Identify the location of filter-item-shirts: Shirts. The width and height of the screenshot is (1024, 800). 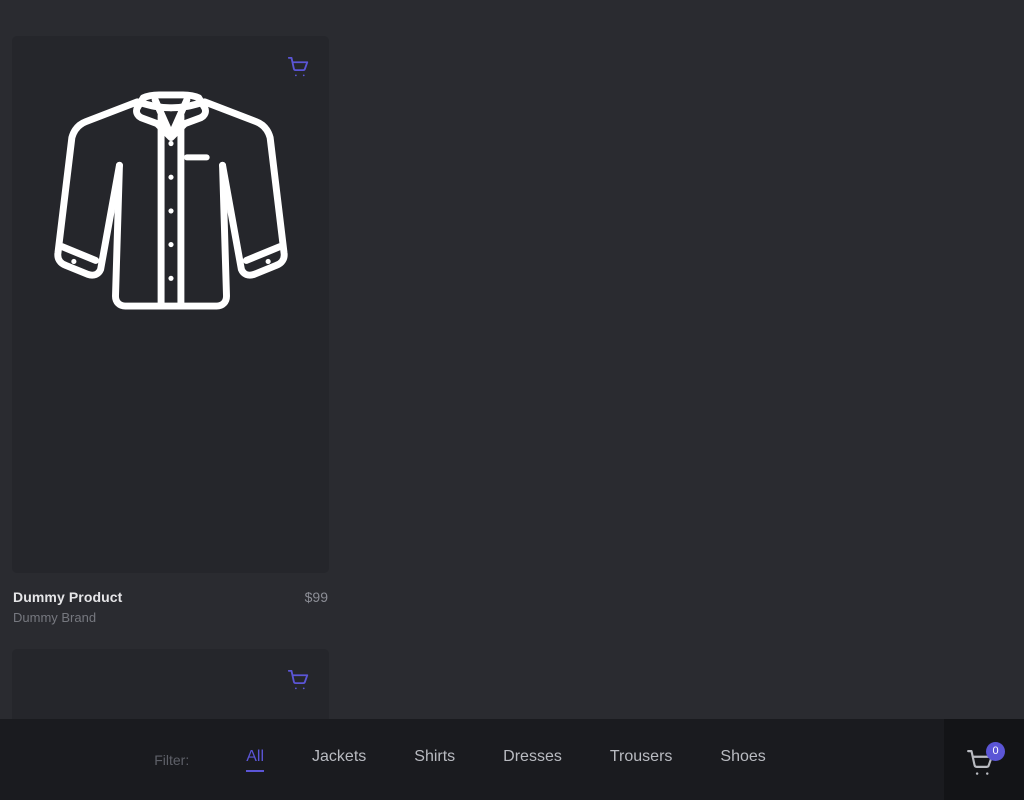
(434, 760).